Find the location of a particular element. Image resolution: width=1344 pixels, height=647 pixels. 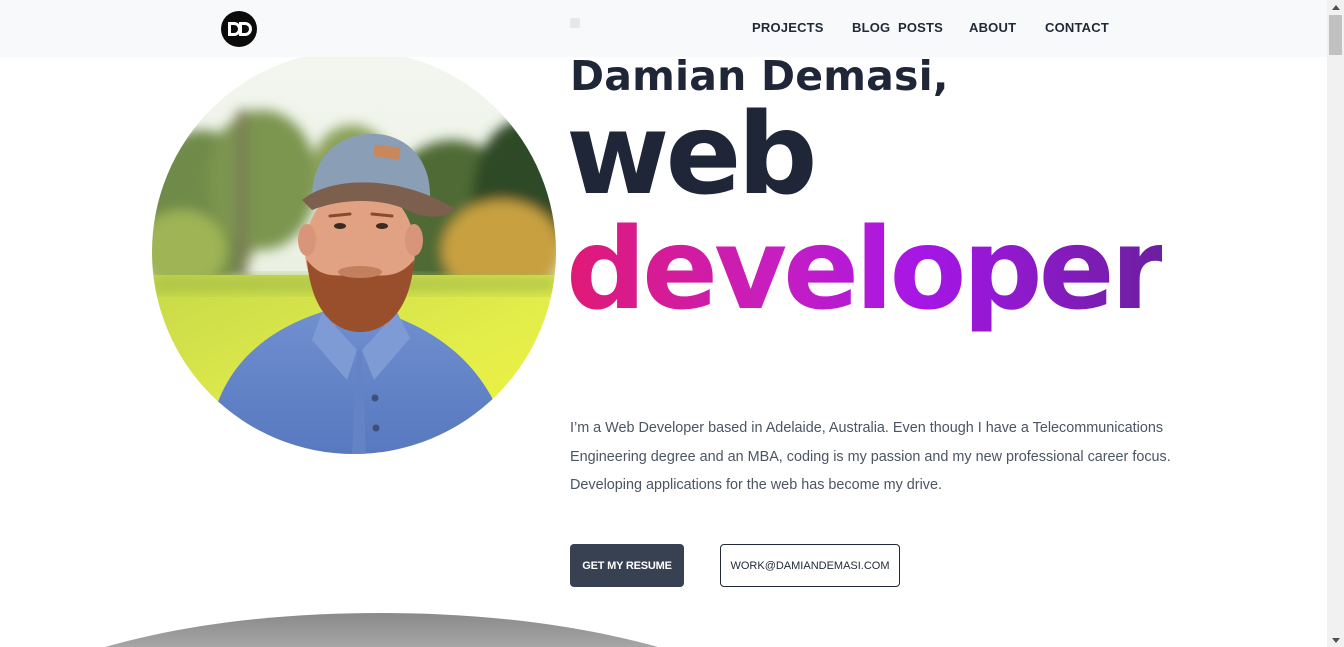

hero-role-line1: web is located at coordinates (692, 155).